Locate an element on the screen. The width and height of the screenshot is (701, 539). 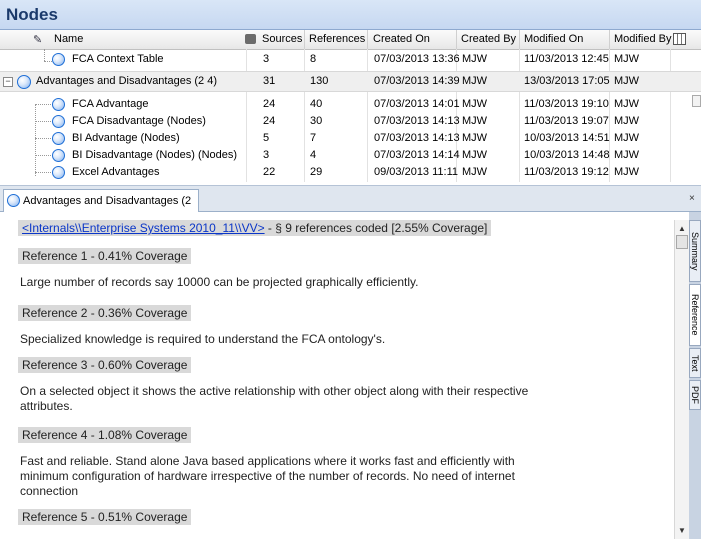
node-created-on: 07/03/2013 14:14 is located at coordinates (417, 155).